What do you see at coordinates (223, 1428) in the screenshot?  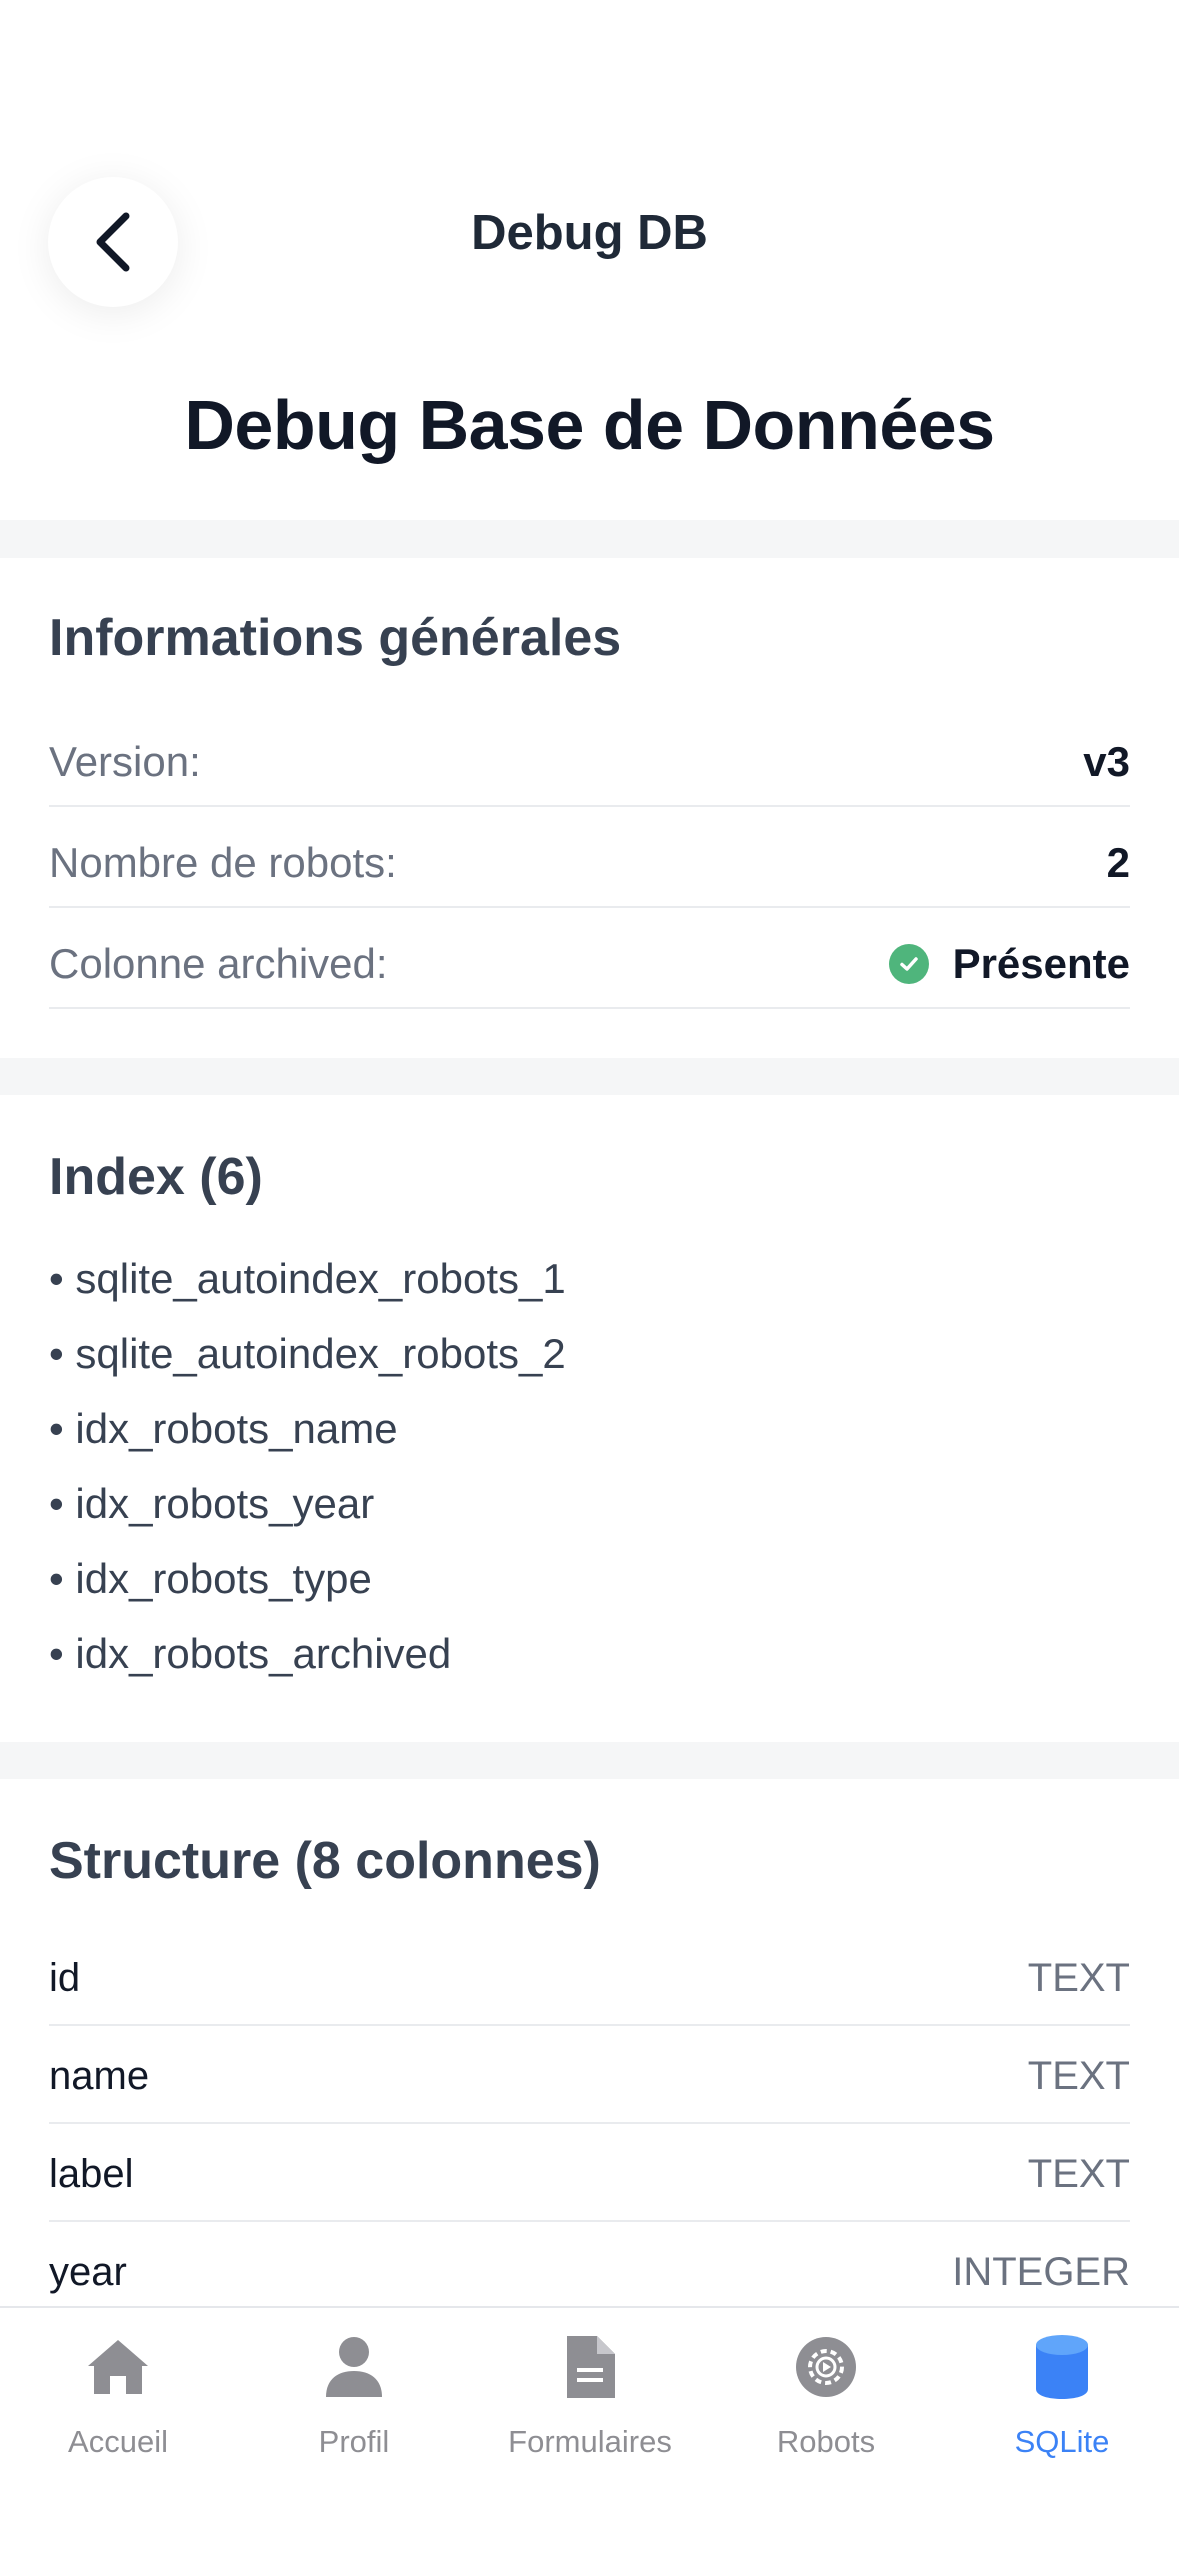 I see `index-item: • idx_robots_name` at bounding box center [223, 1428].